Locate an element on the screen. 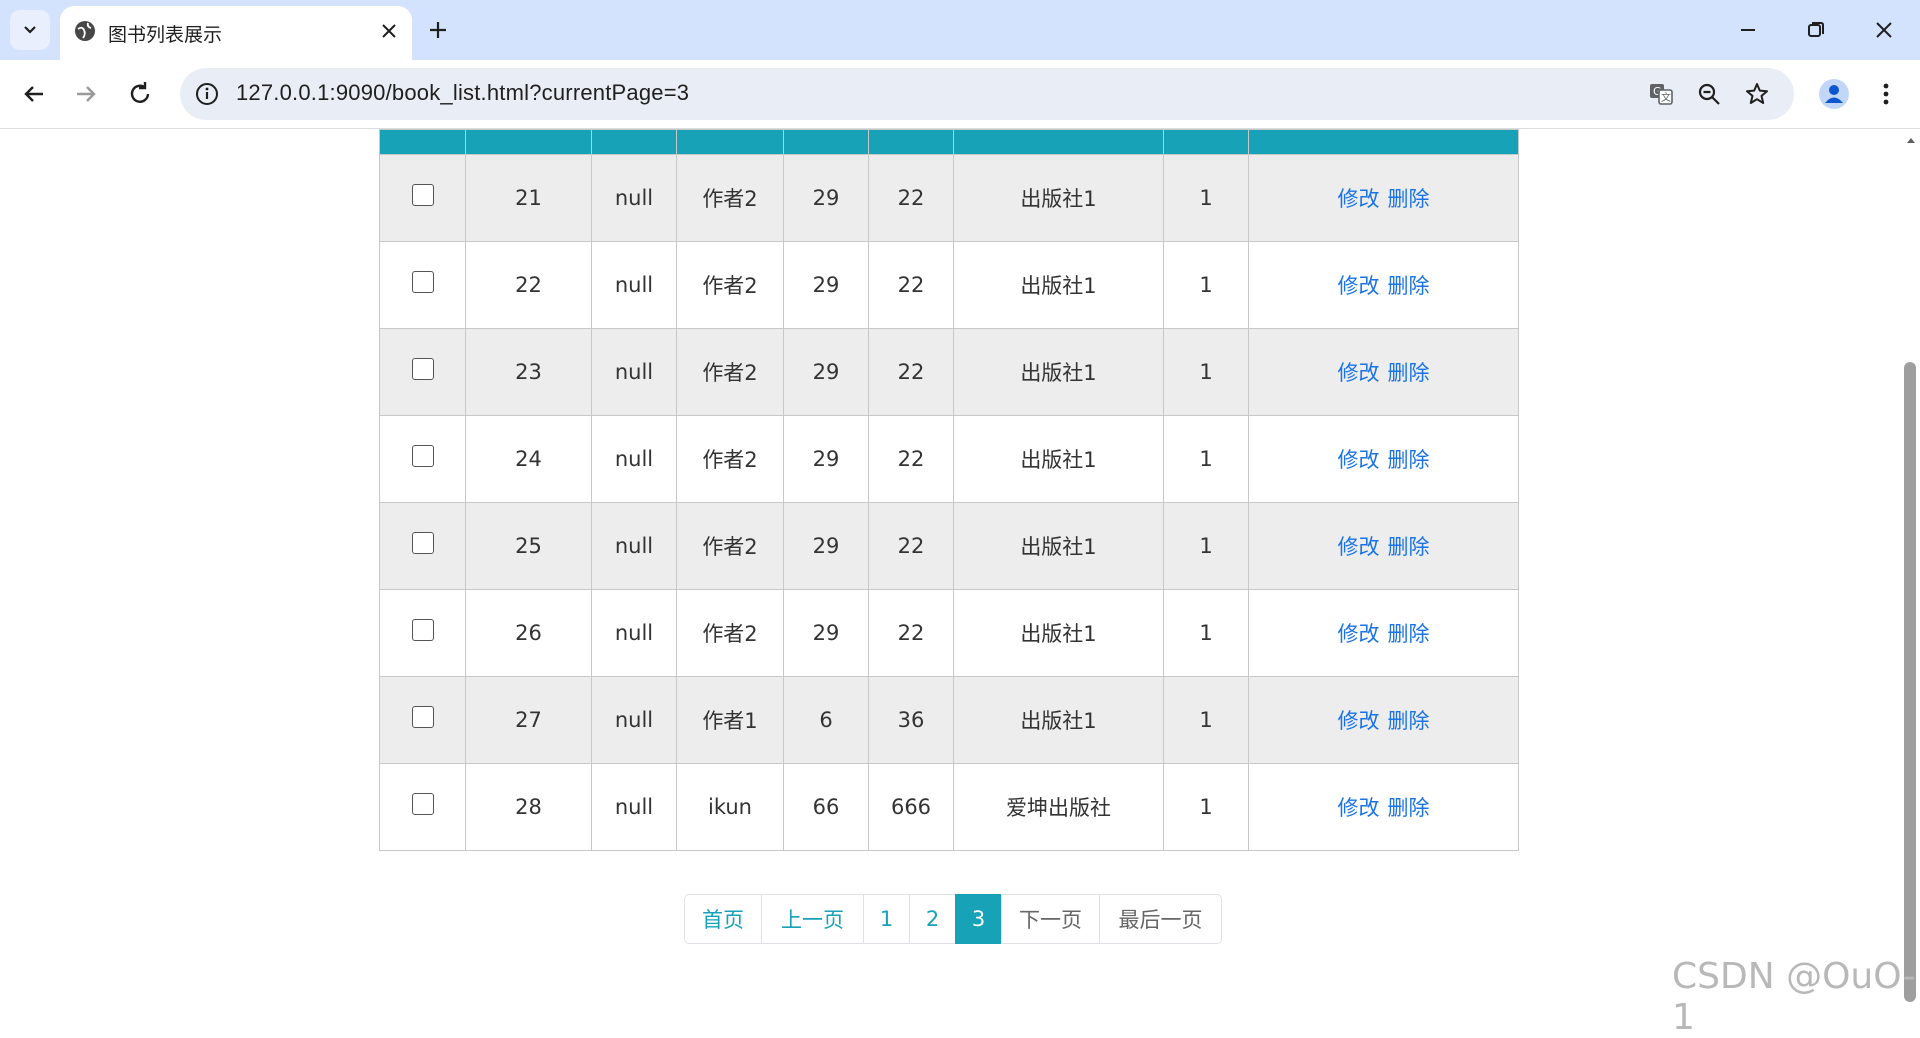 Image resolution: width=1920 pixels, height=1038 pixels. table-row: 24 null 作者2 29 22 出版社1 1 修改 删除 is located at coordinates (949, 459).